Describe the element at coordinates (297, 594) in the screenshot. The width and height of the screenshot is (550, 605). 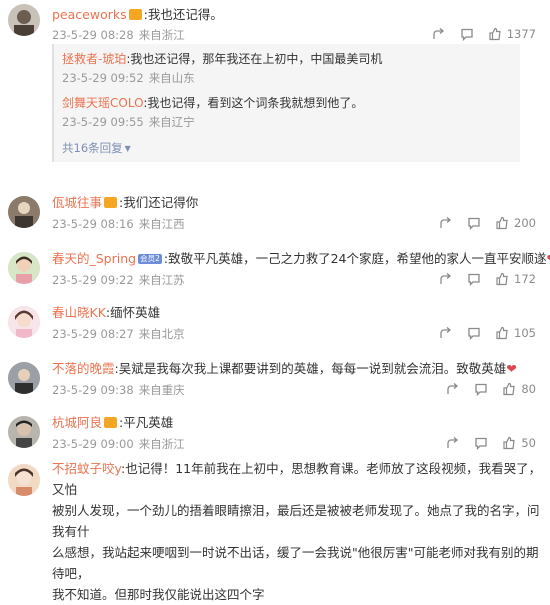
I see `comment-text-line: 我不知道。但那时我仅能说出这四个字` at that location.